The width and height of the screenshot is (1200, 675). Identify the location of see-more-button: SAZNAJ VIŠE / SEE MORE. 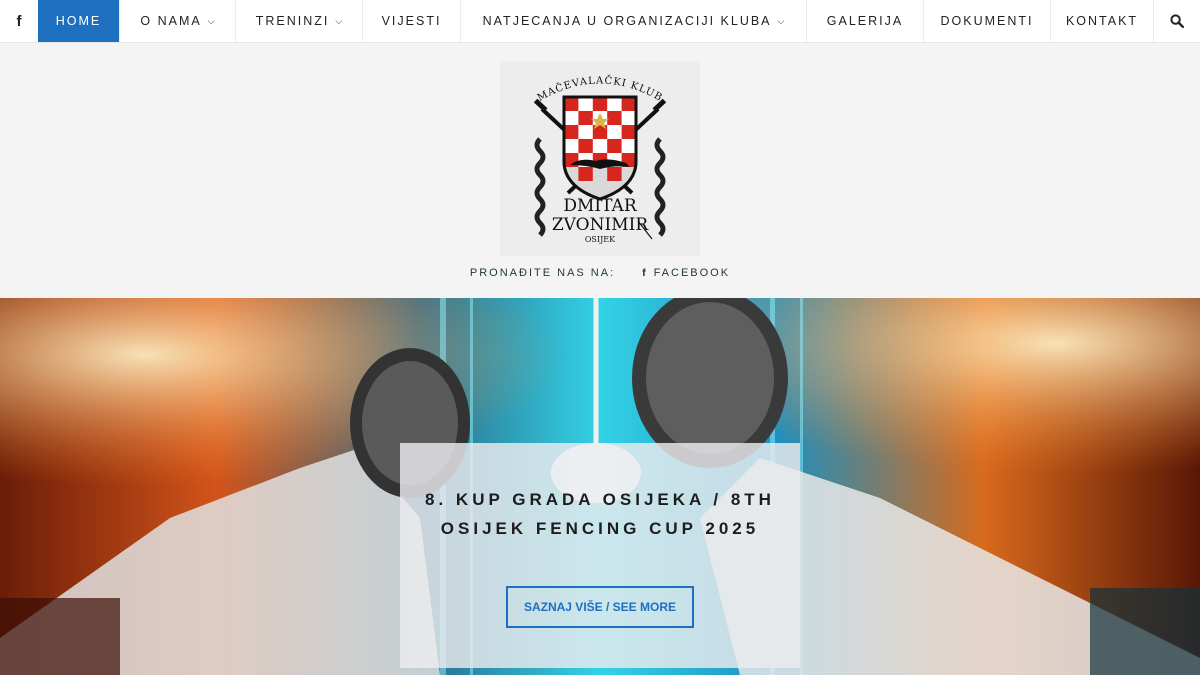
(600, 607).